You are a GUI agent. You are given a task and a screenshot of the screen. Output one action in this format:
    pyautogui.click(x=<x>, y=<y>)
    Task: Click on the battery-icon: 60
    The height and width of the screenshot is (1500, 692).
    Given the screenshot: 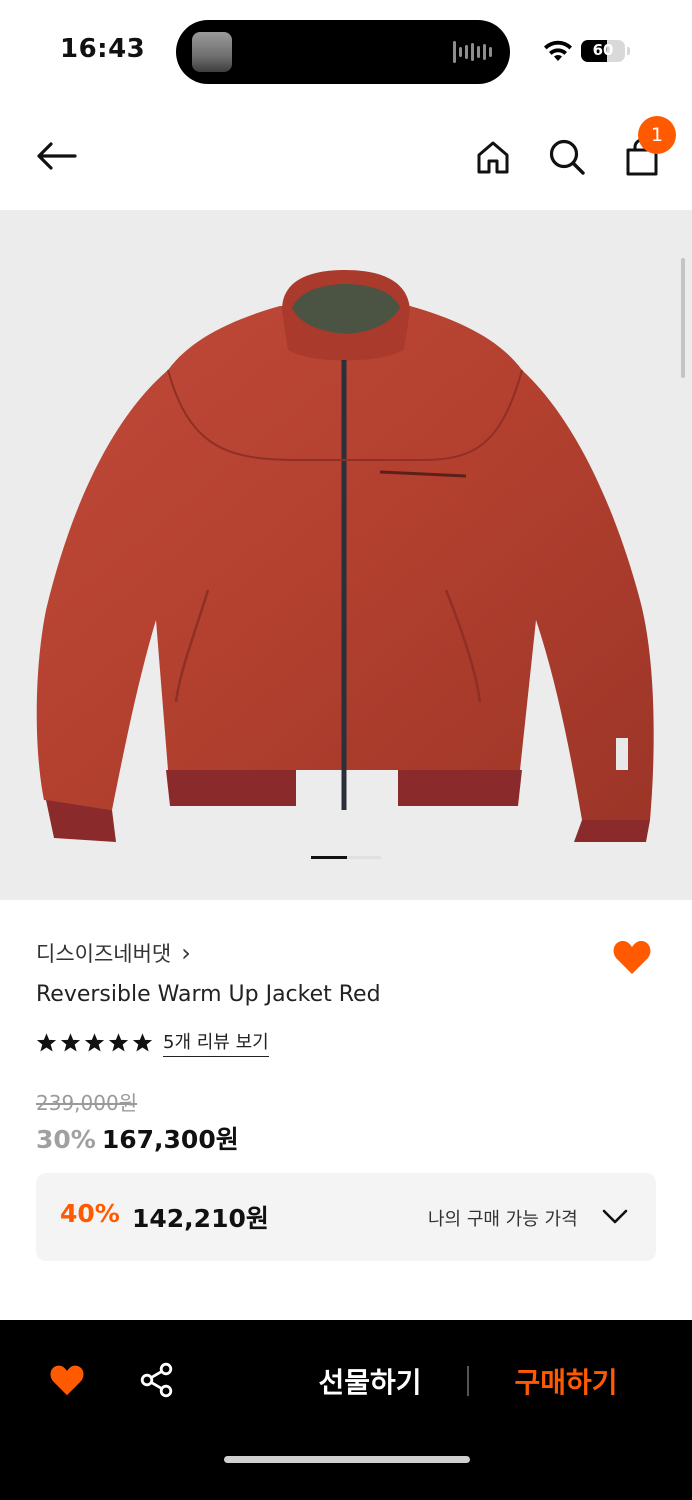 What is the action you would take?
    pyautogui.click(x=603, y=51)
    